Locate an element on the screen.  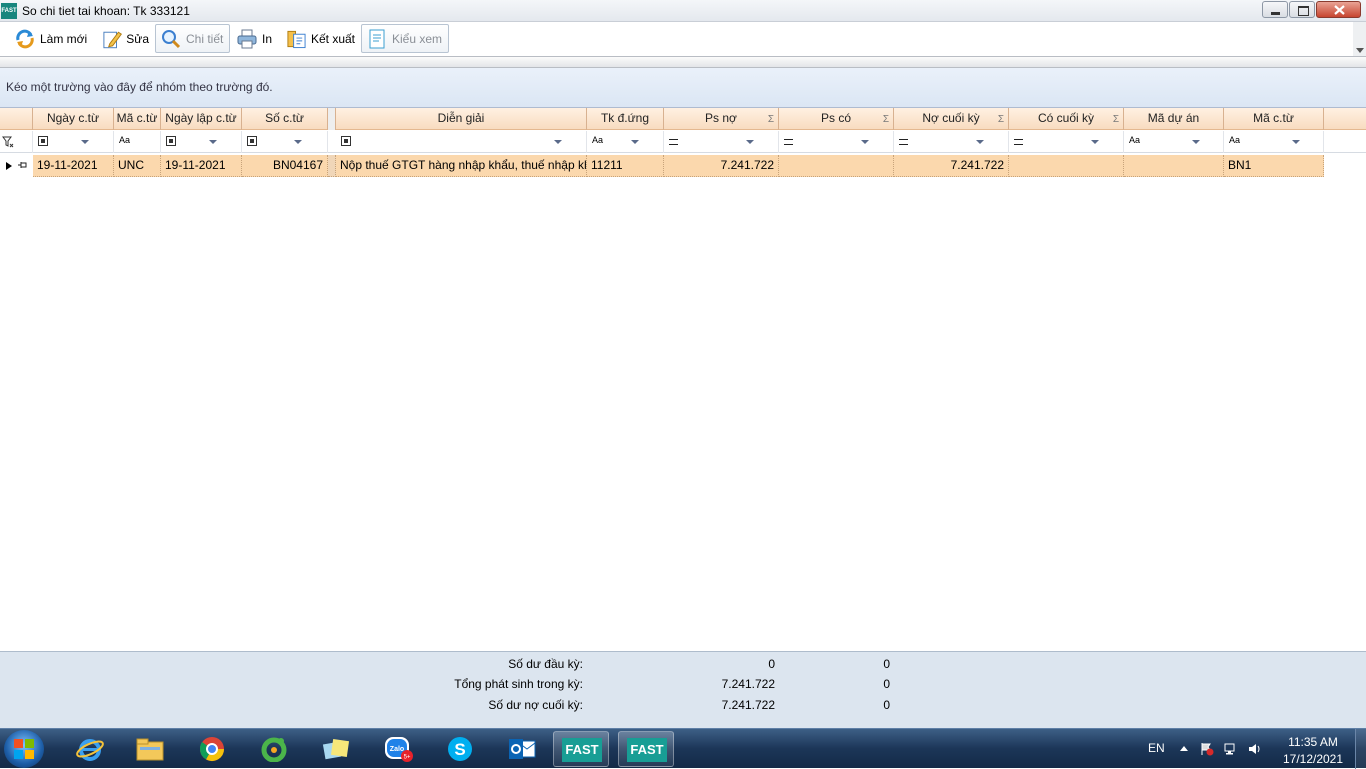
taskbar-fast-1: FAST is located at coordinates (581, 749).